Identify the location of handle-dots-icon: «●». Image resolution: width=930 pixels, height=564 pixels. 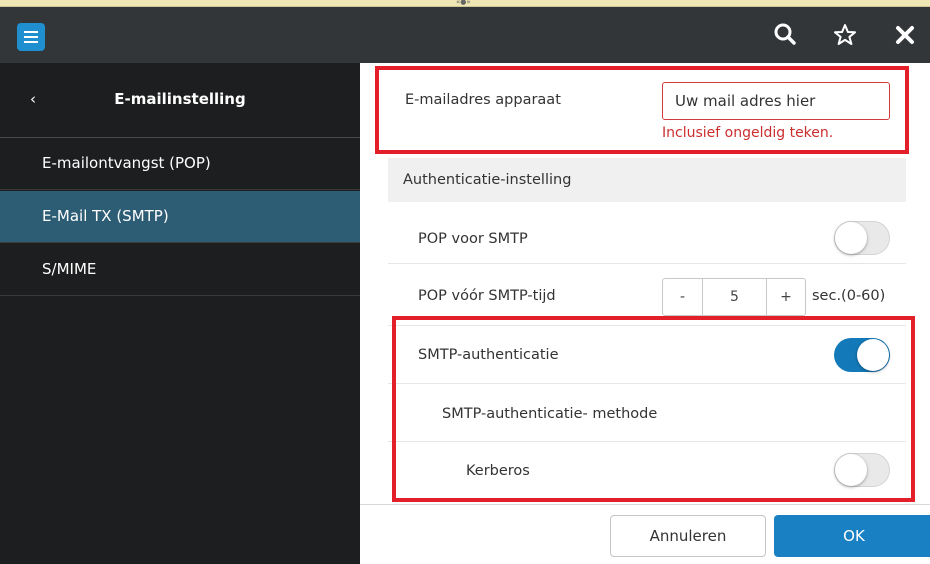
(463, 3).